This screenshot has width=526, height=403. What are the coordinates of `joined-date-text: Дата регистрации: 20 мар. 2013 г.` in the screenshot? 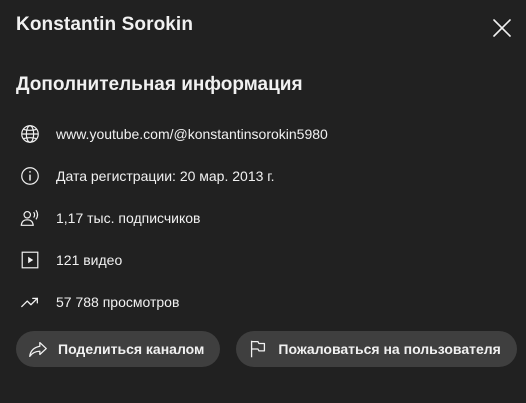 It's located at (165, 176).